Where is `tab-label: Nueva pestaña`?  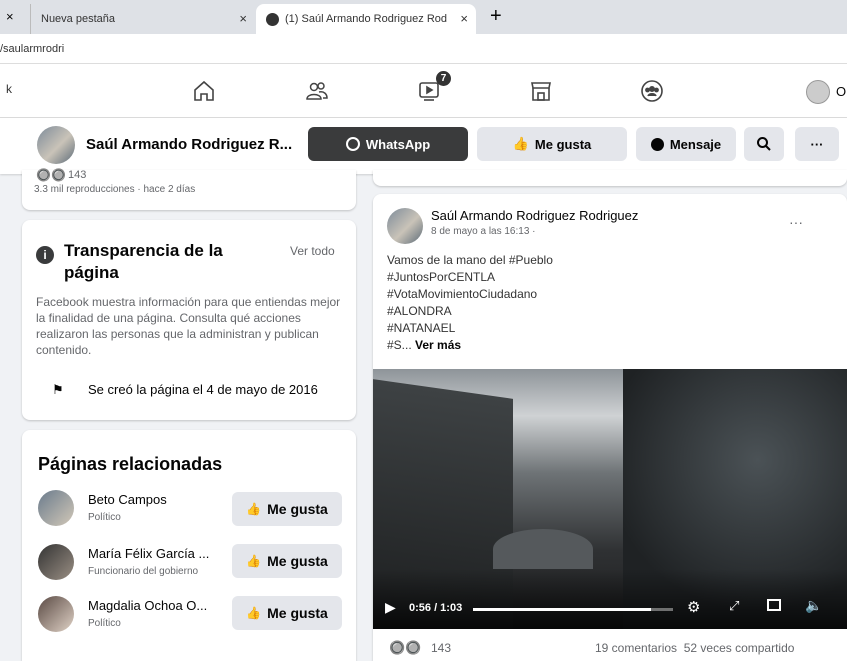 tab-label: Nueva pestaña is located at coordinates (78, 19).